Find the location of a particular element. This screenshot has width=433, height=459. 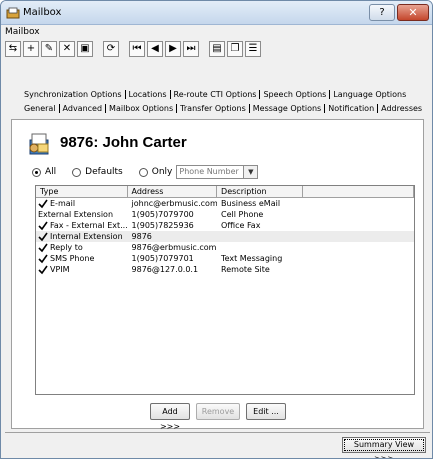

cell-description: Business eMail is located at coordinates (251, 203).